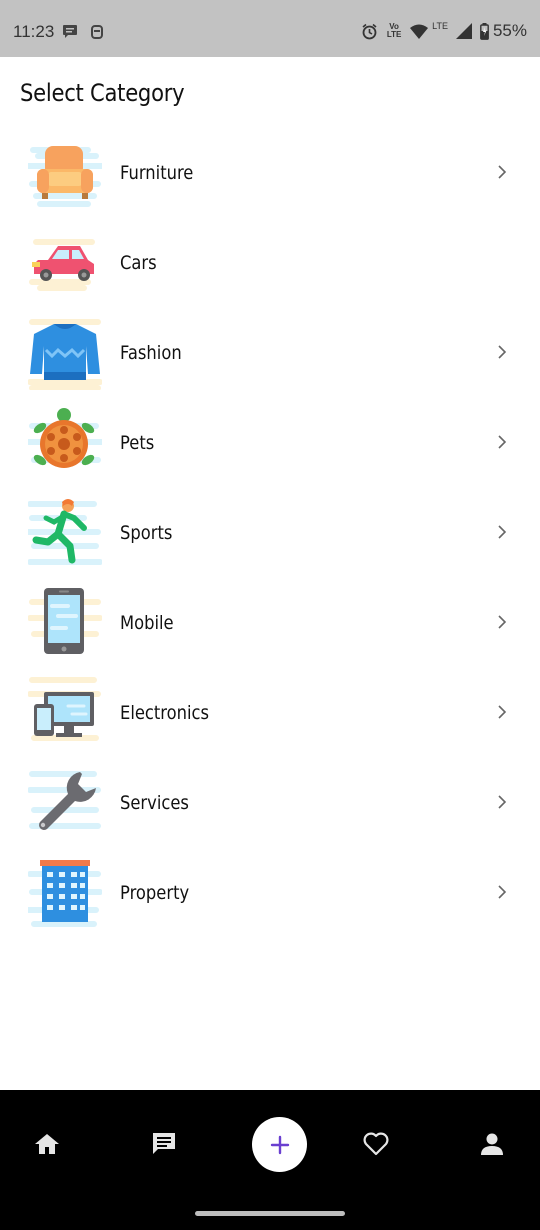 The width and height of the screenshot is (540, 1230). Describe the element at coordinates (65, 623) in the screenshot. I see `smartphone-icon` at that location.